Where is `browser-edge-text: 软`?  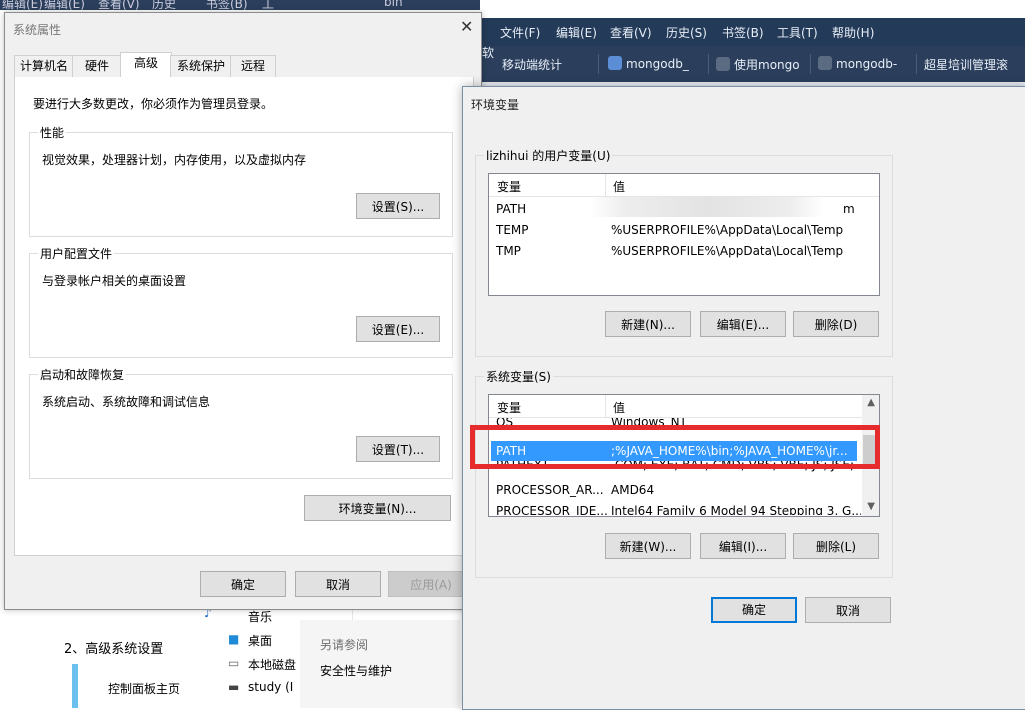
browser-edge-text: 软 is located at coordinates (488, 53).